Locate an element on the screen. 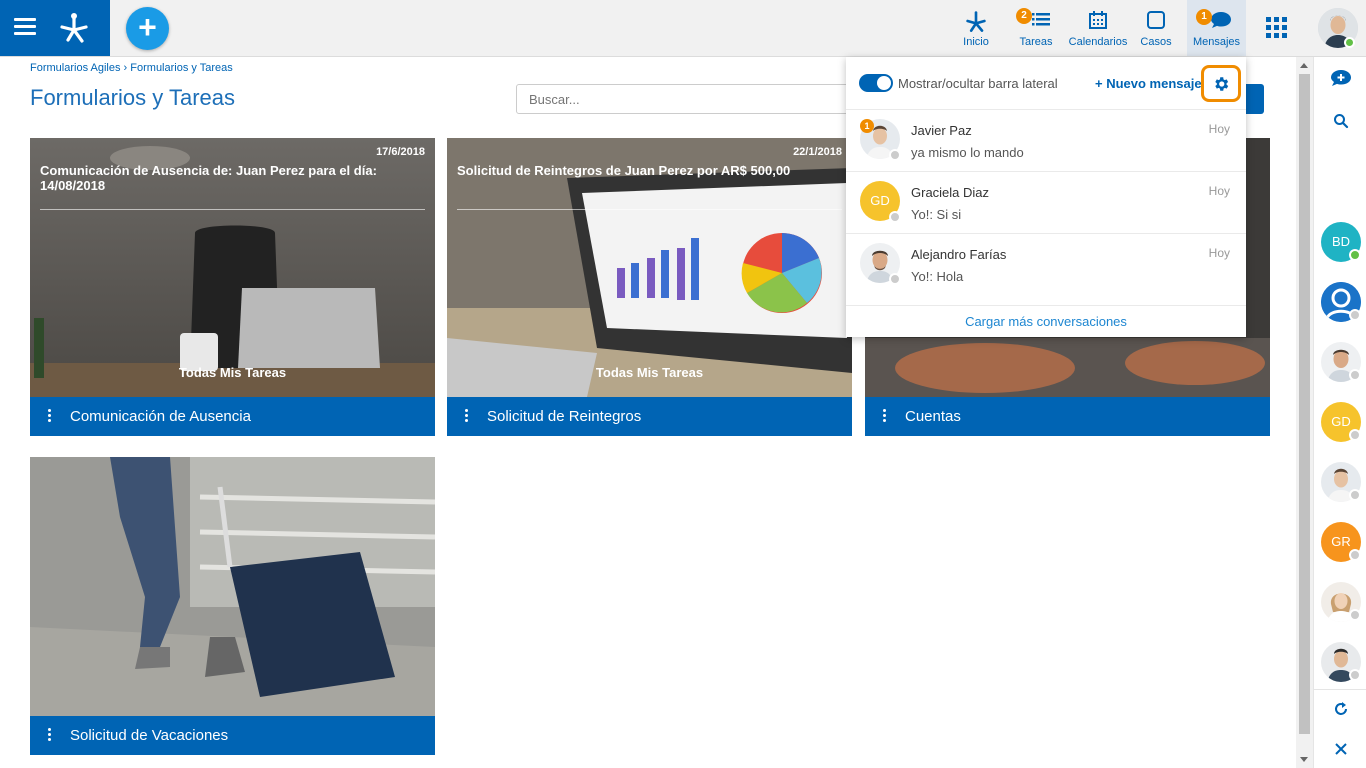 The image size is (1366, 768). gear-icon is located at coordinates (1222, 84).